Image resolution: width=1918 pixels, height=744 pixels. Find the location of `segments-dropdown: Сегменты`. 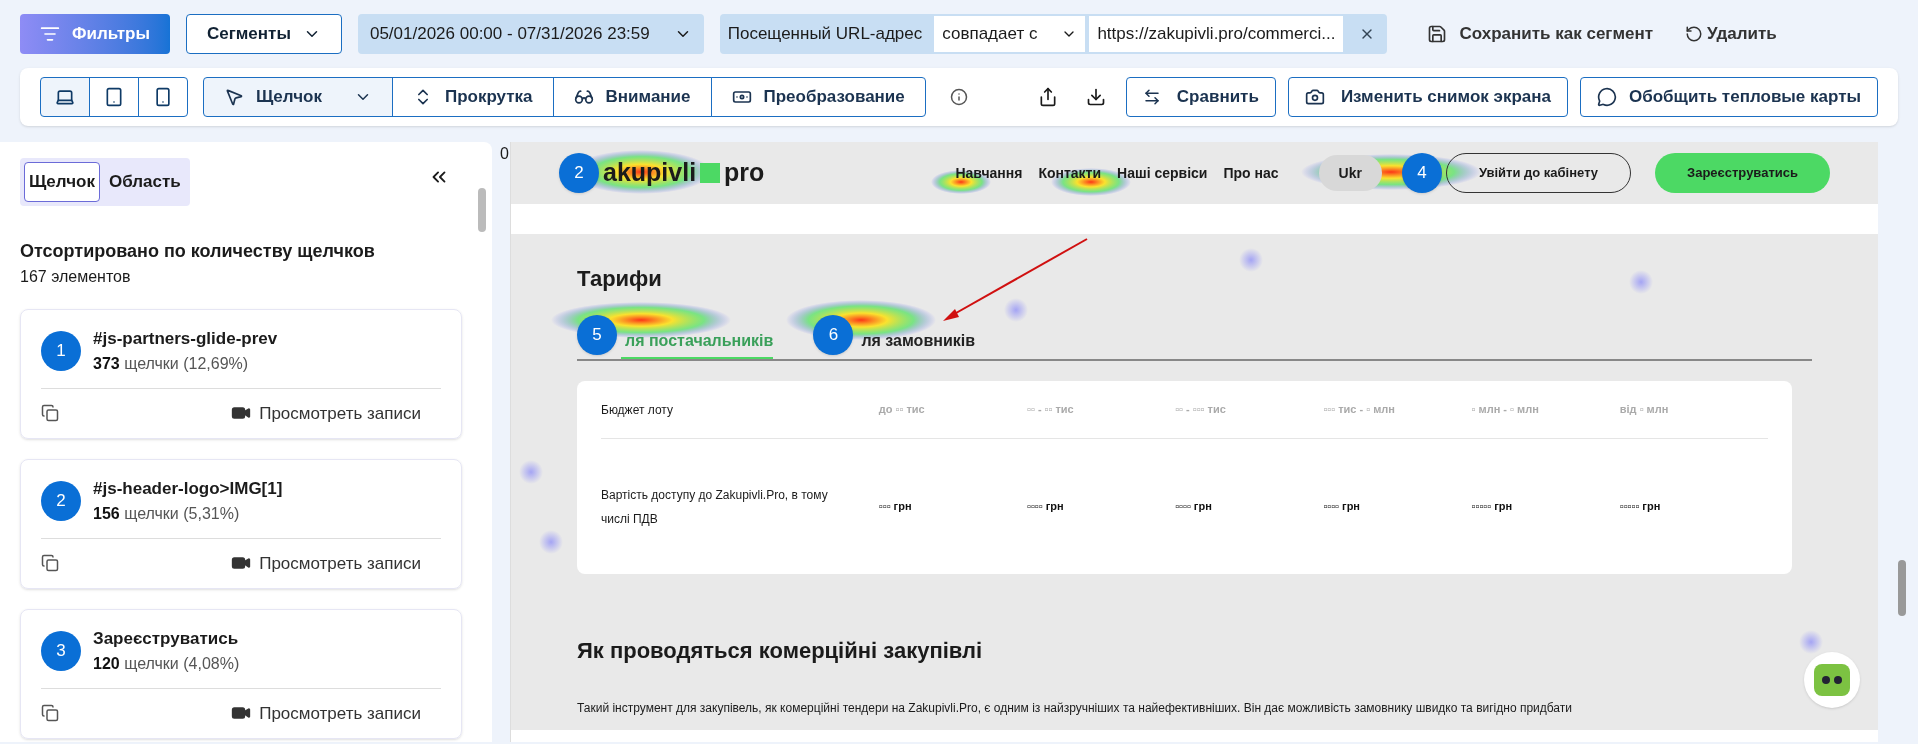

segments-dropdown: Сегменты is located at coordinates (263, 34).